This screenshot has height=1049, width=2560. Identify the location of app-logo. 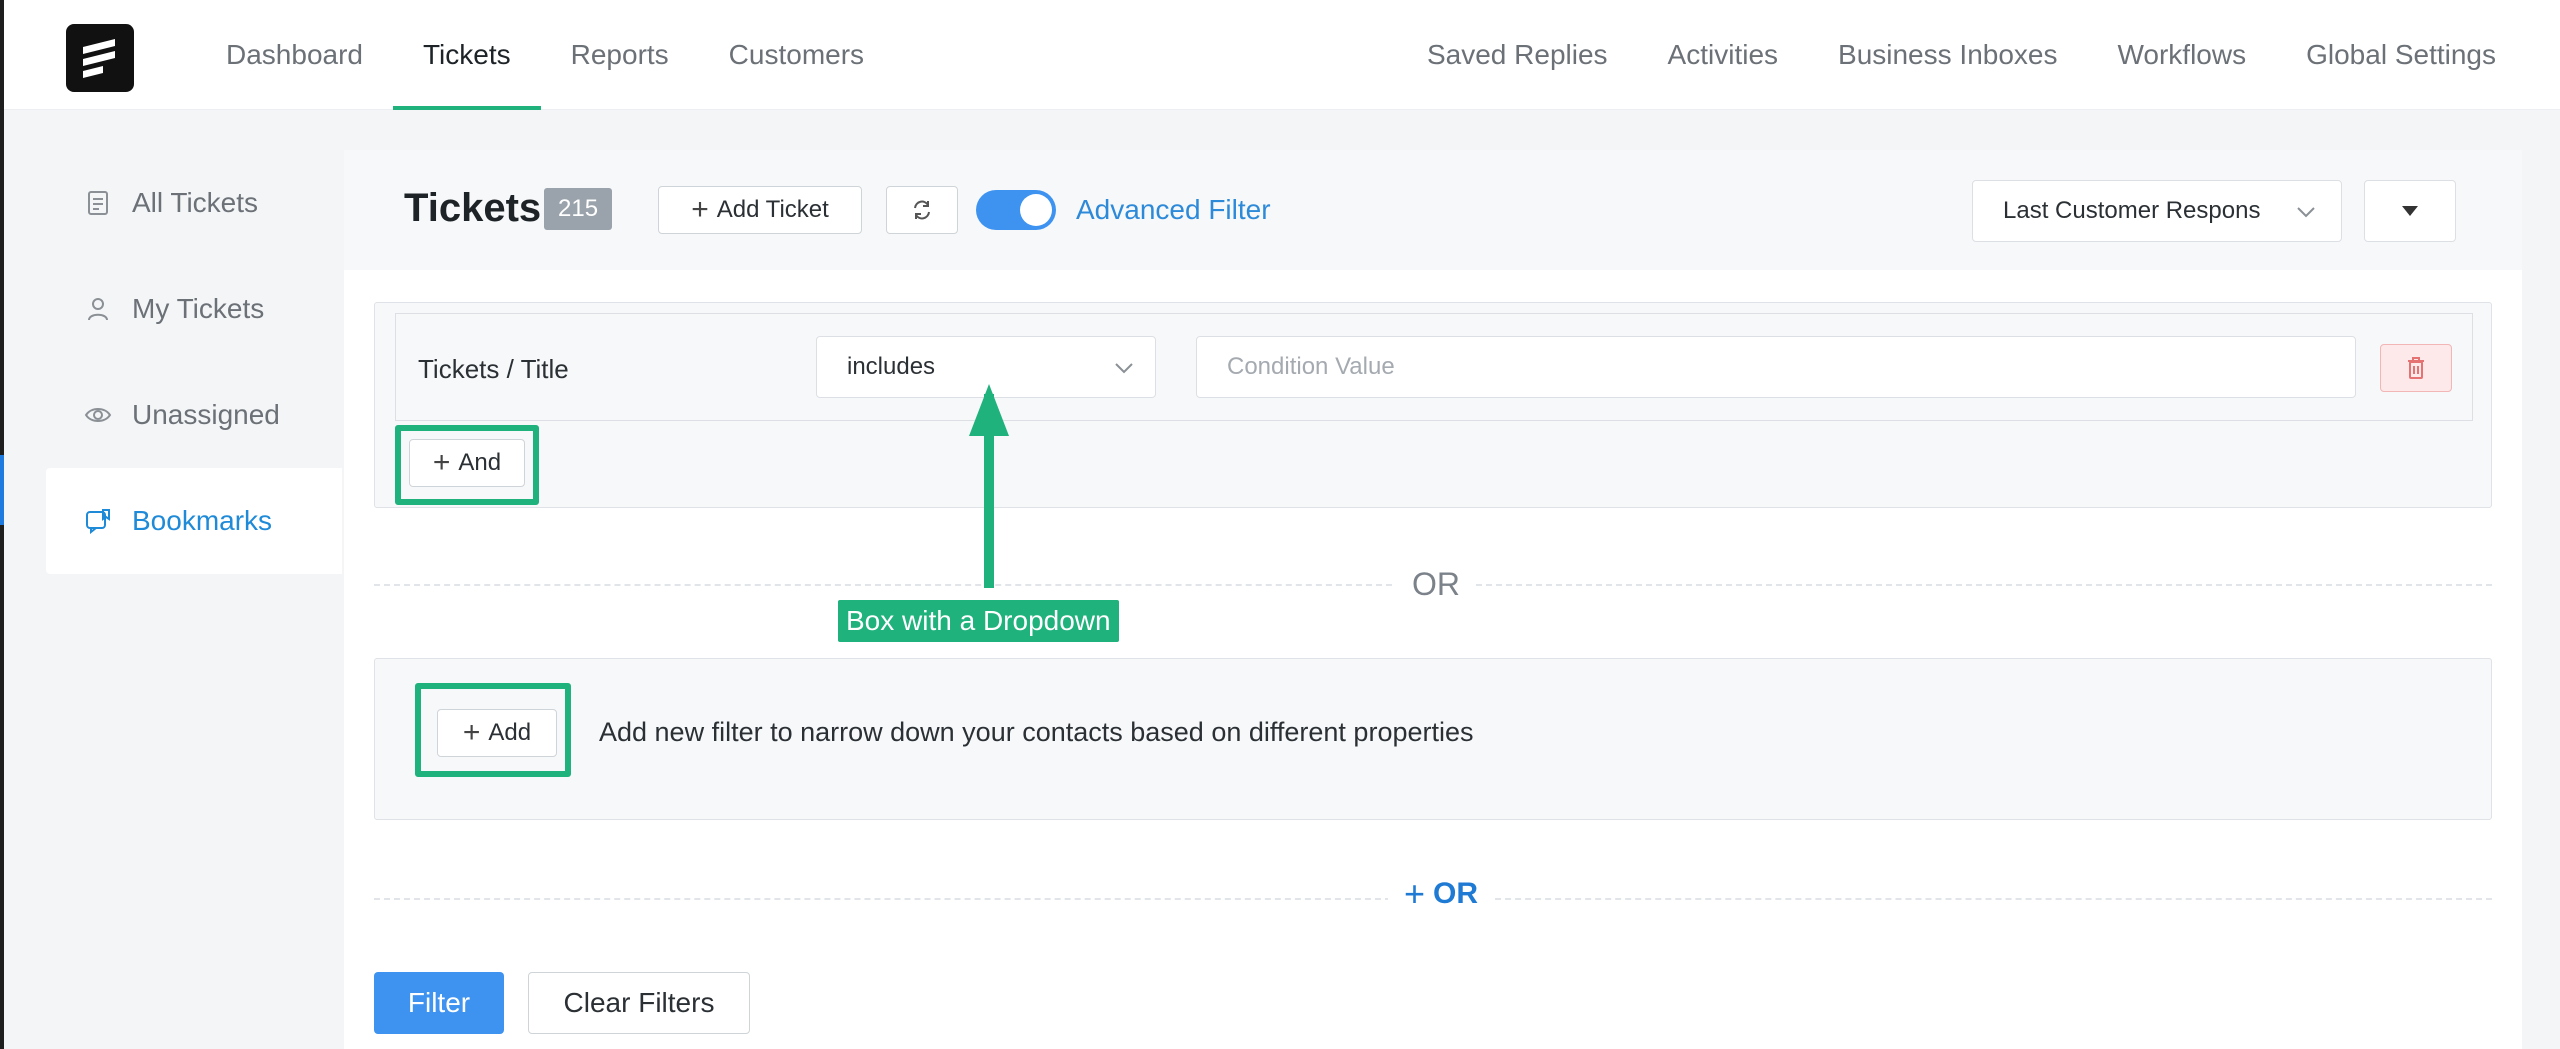
(100, 58).